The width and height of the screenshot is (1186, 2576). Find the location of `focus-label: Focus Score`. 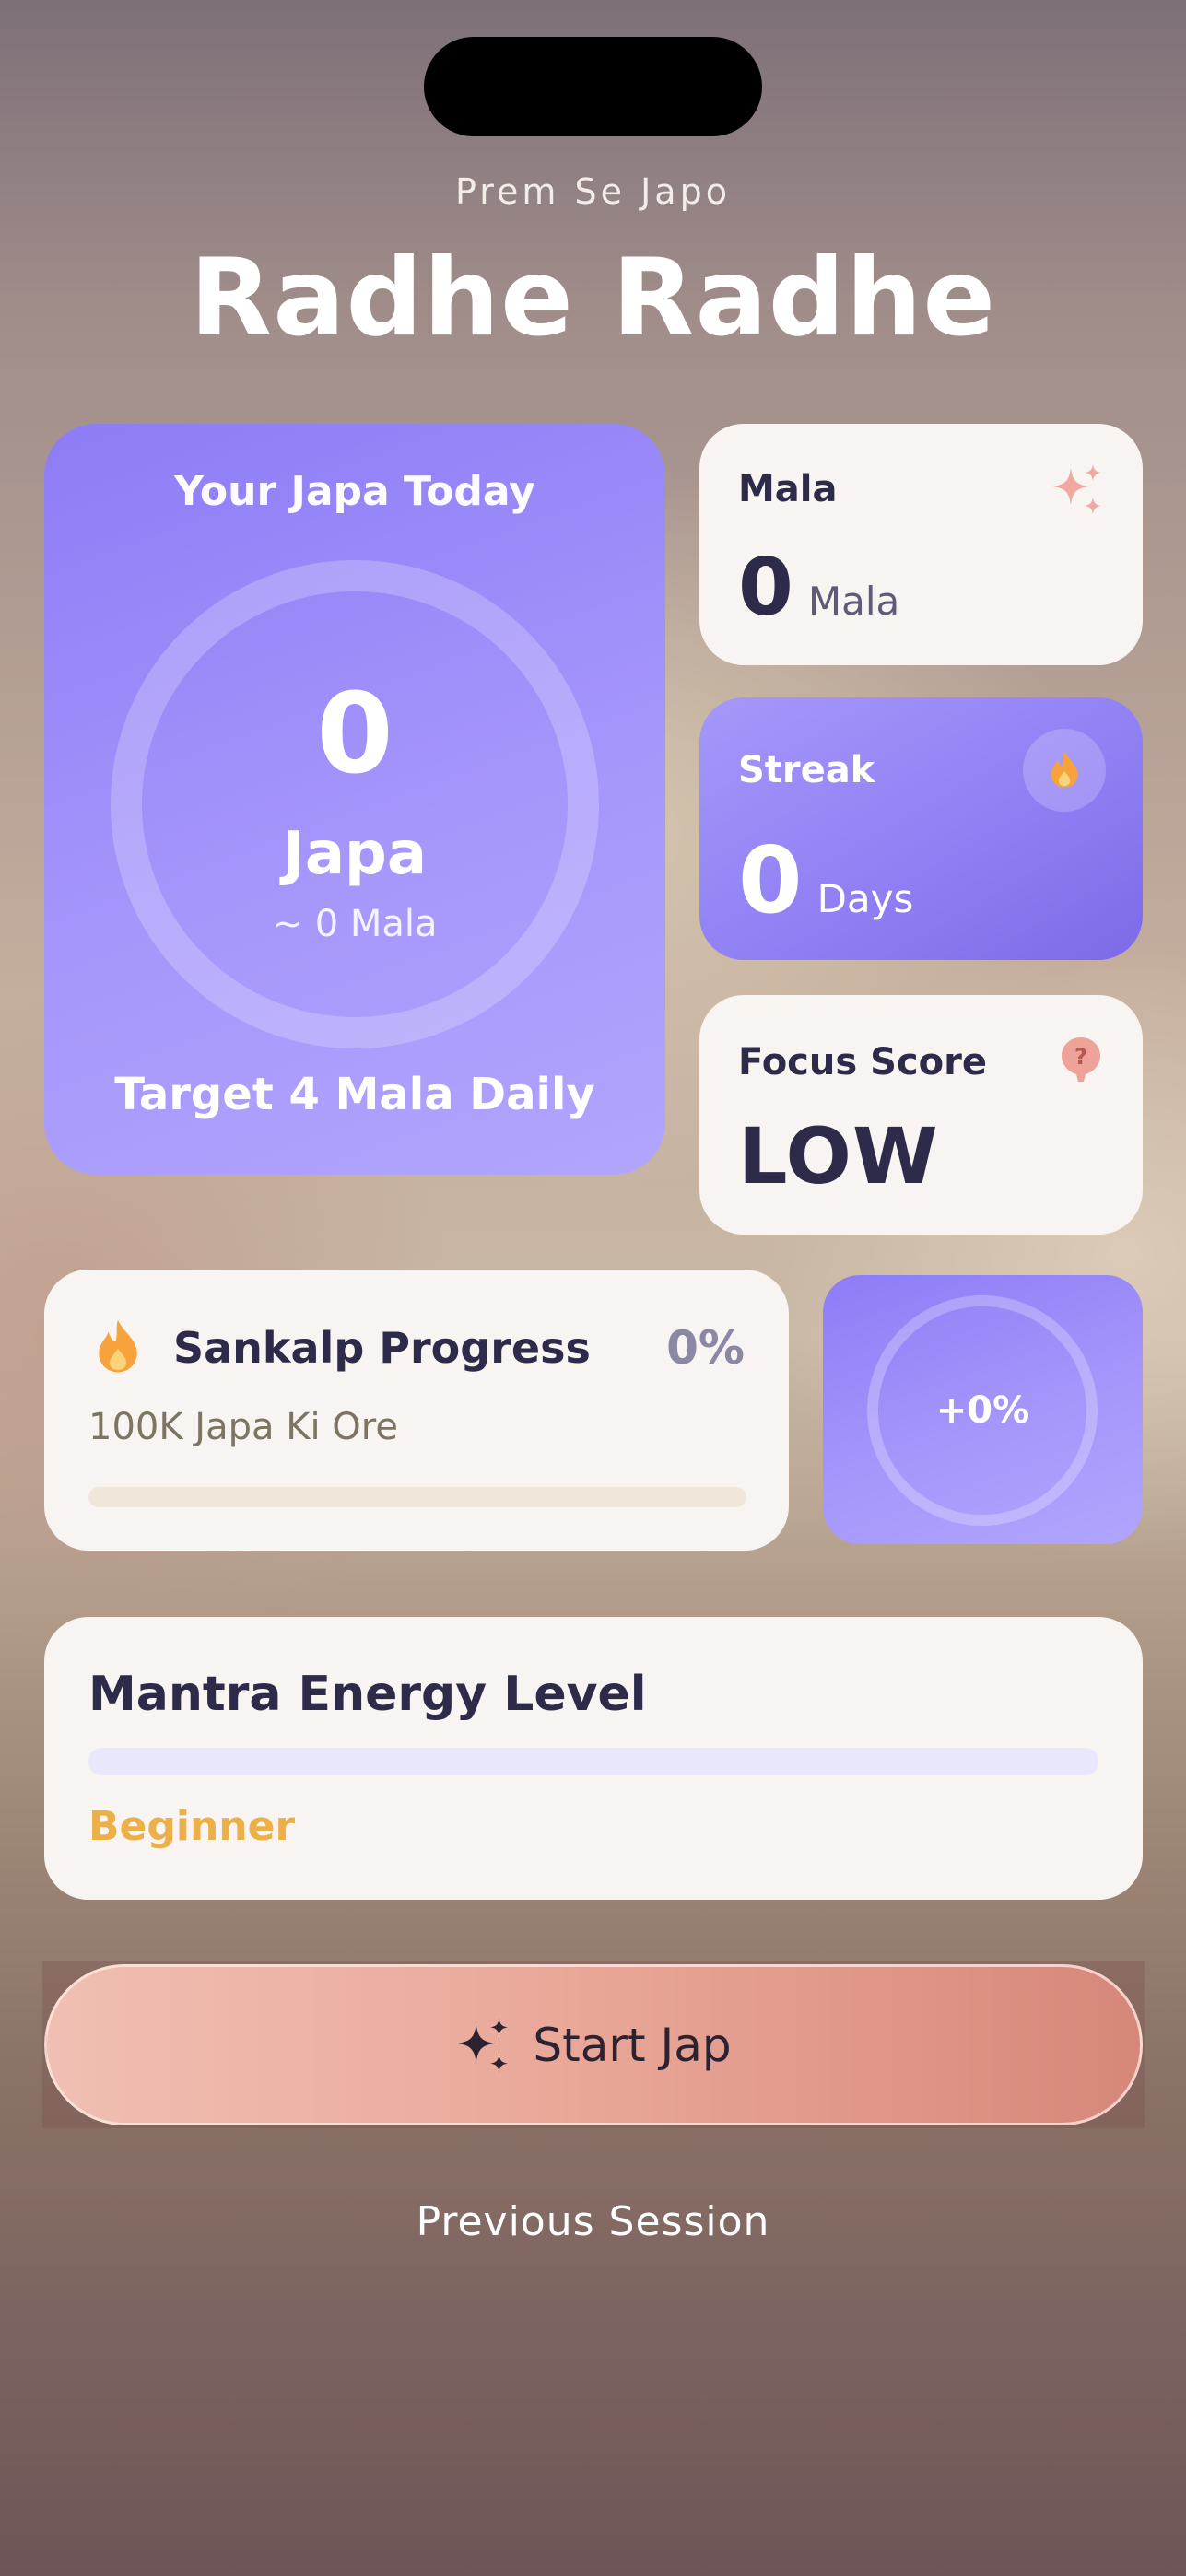

focus-label: Focus Score is located at coordinates (862, 1062).